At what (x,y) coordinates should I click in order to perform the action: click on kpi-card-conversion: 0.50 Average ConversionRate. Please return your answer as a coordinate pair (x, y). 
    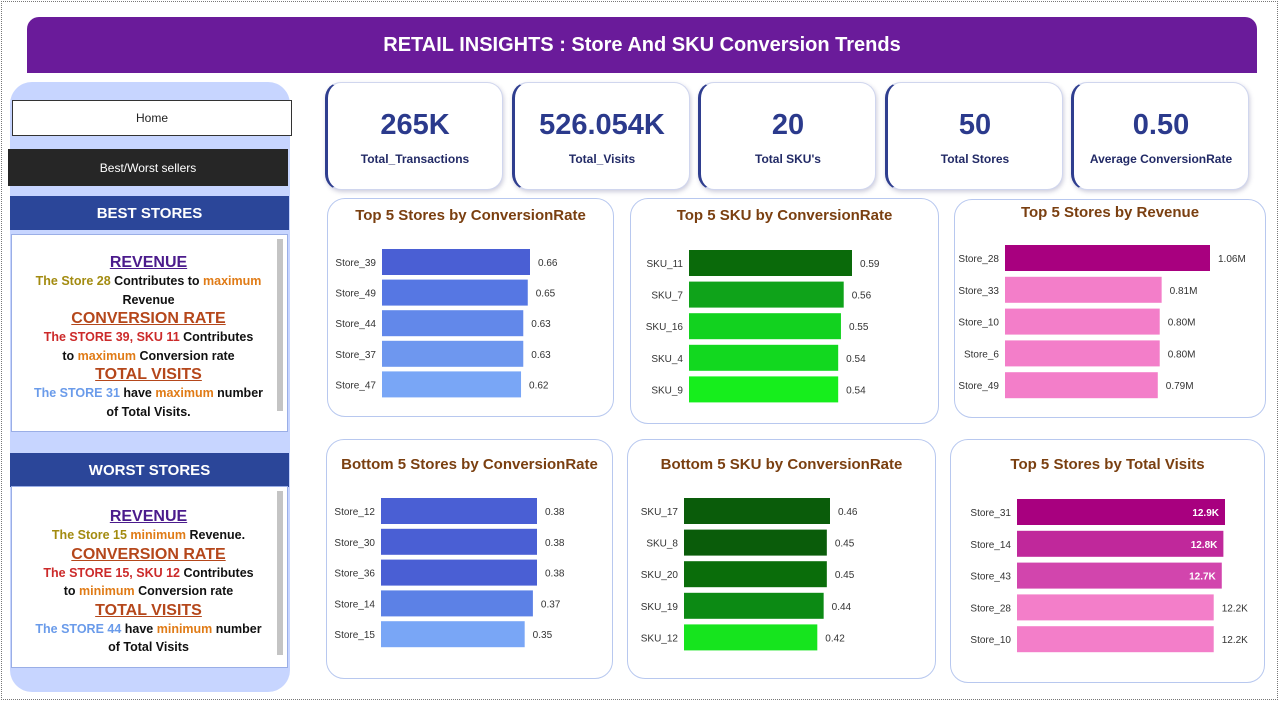
    Looking at the image, I should click on (1160, 136).